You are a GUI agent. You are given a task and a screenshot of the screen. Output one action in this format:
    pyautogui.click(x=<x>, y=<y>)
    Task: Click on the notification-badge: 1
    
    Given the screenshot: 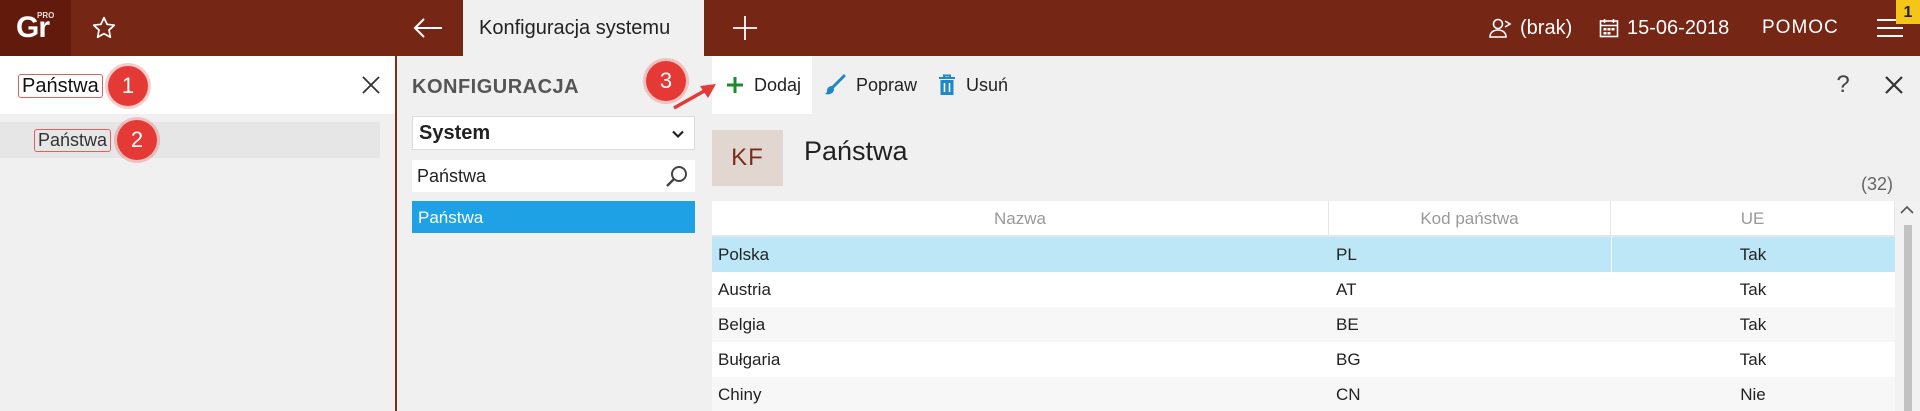 What is the action you would take?
    pyautogui.click(x=1908, y=12)
    